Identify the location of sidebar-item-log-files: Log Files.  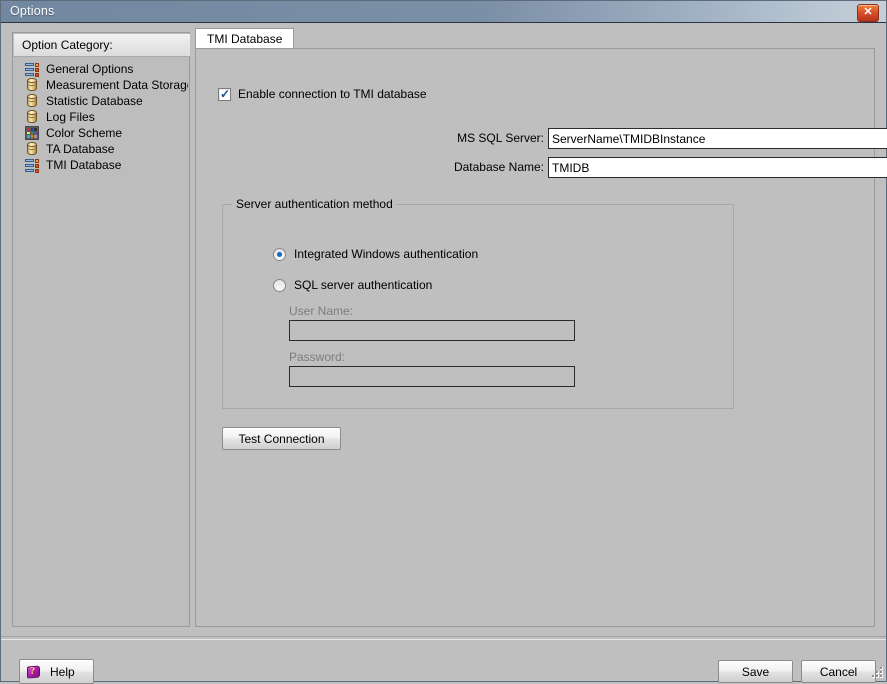
(106, 117).